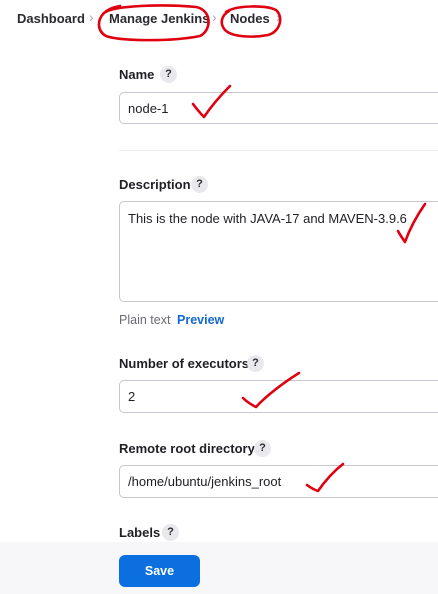  I want to click on breadcrumb-dashboard: Dashboard, so click(51, 18).